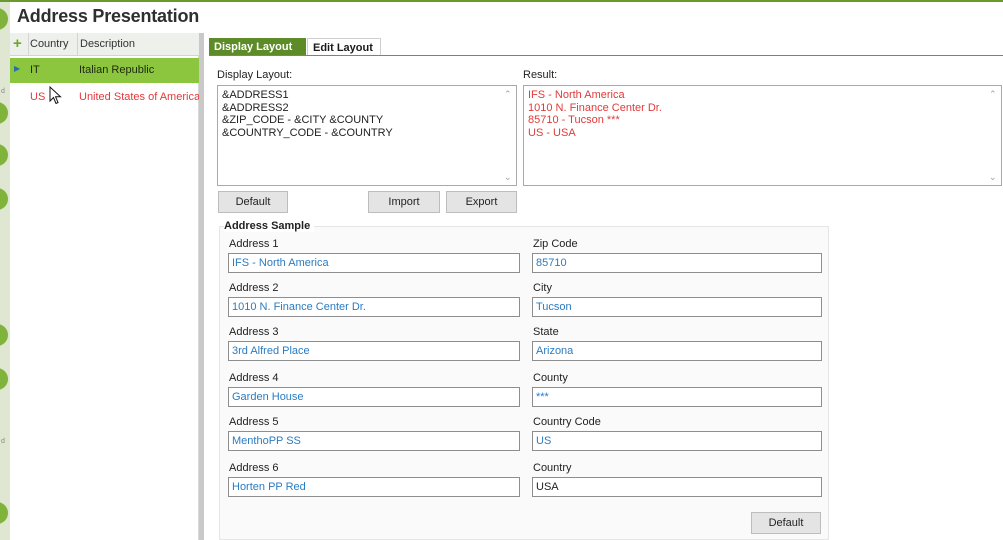 The height and width of the screenshot is (540, 1003). I want to click on column-header-description: Description, so click(107, 44).